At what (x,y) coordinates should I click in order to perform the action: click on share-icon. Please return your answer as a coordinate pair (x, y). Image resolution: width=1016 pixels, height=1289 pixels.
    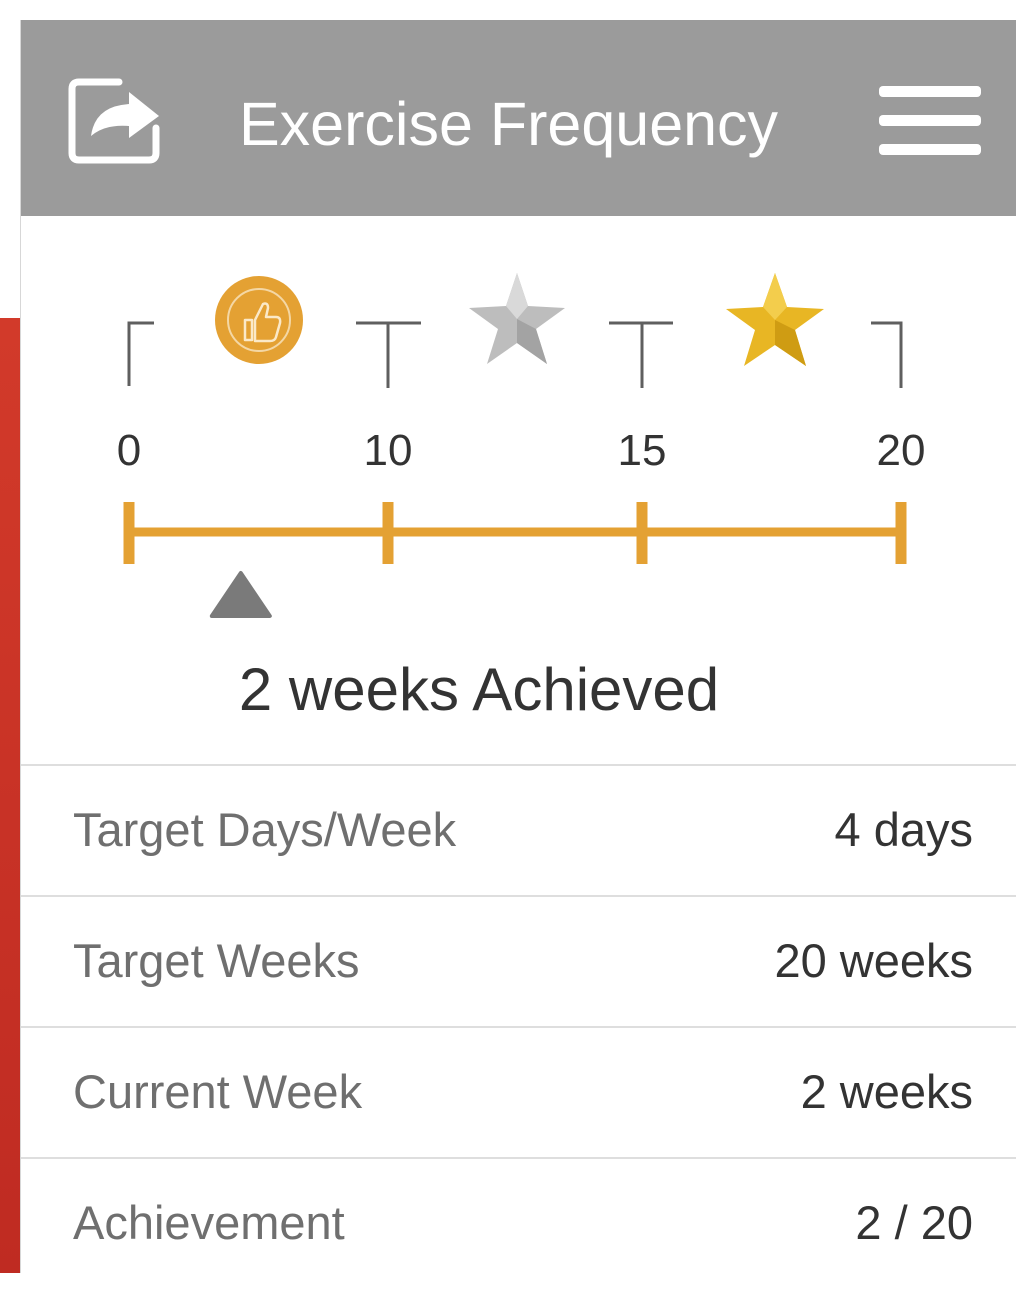
    Looking at the image, I should click on (114, 121).